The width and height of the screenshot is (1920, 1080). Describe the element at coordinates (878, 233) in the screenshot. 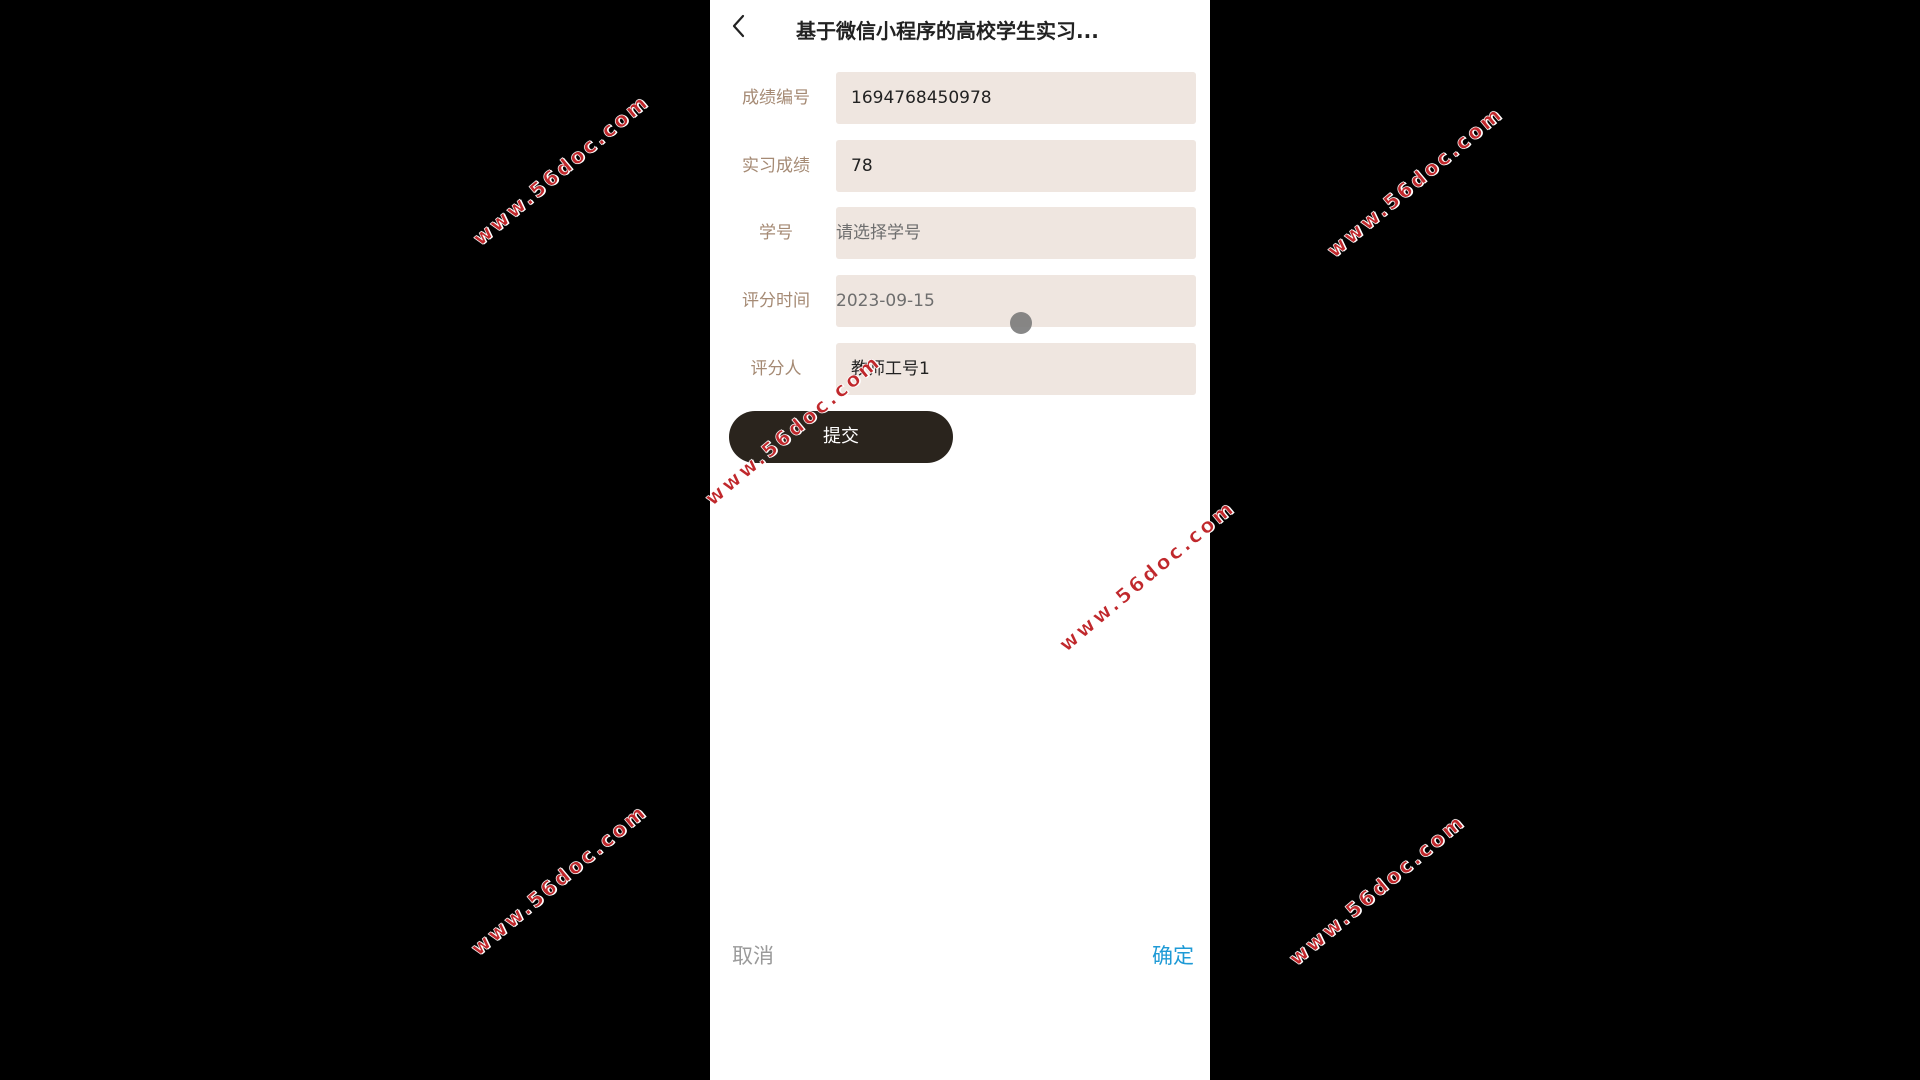

I see `student-id-placeholder: 请选择学号` at that location.